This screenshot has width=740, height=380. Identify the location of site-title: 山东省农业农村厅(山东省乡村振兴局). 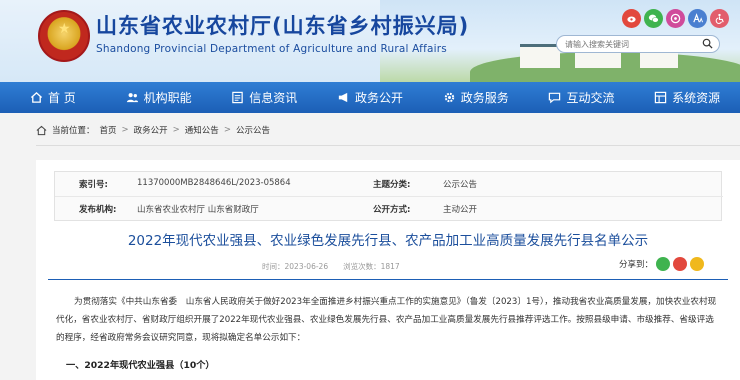
(282, 25).